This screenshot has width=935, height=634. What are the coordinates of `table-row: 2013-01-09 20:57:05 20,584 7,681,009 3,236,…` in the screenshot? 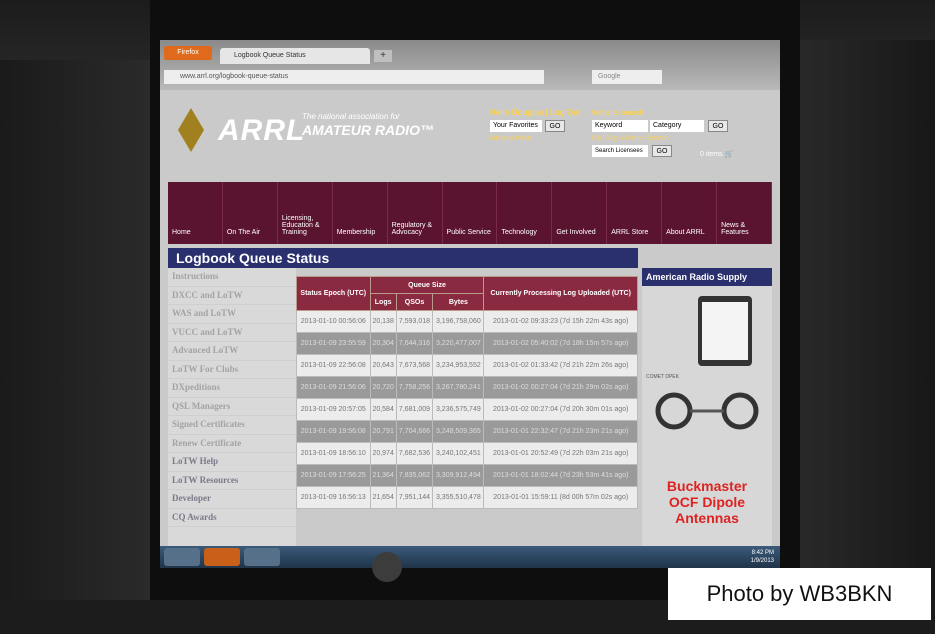 It's located at (467, 409).